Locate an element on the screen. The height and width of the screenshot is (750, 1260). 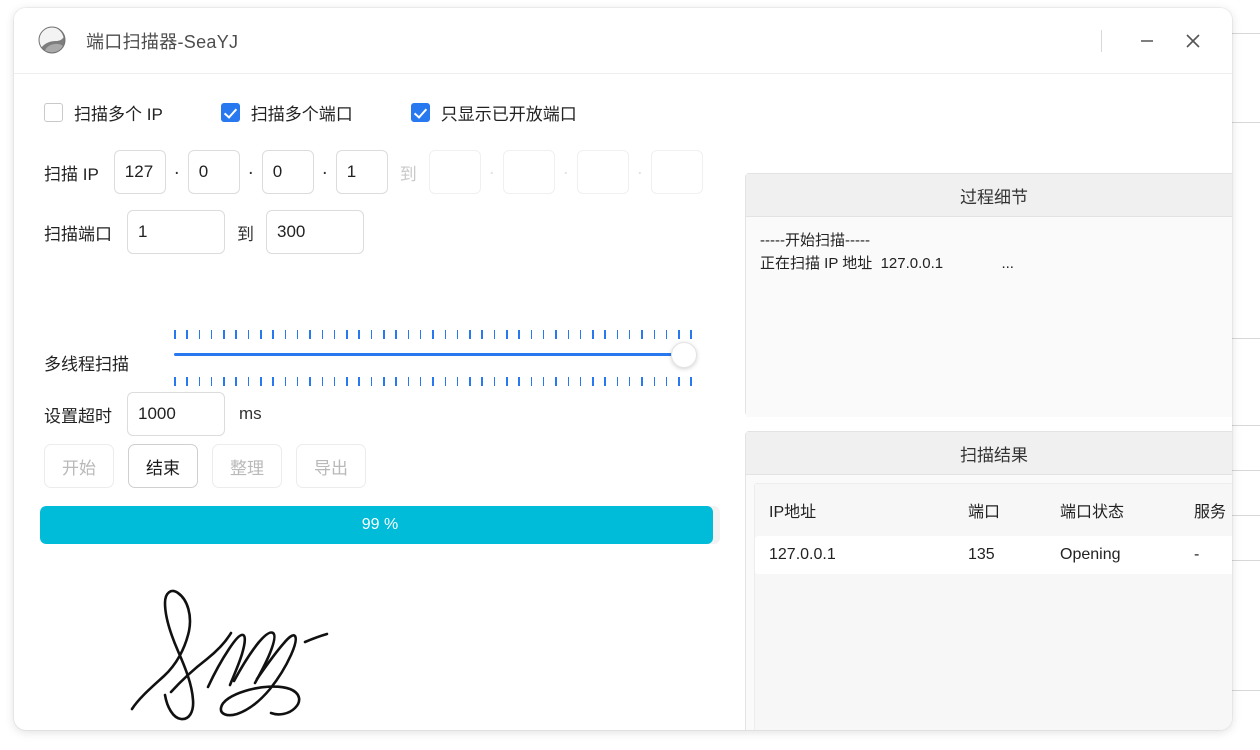
table-row: 127.0.0.1 135 Opening - is located at coordinates (993, 555).